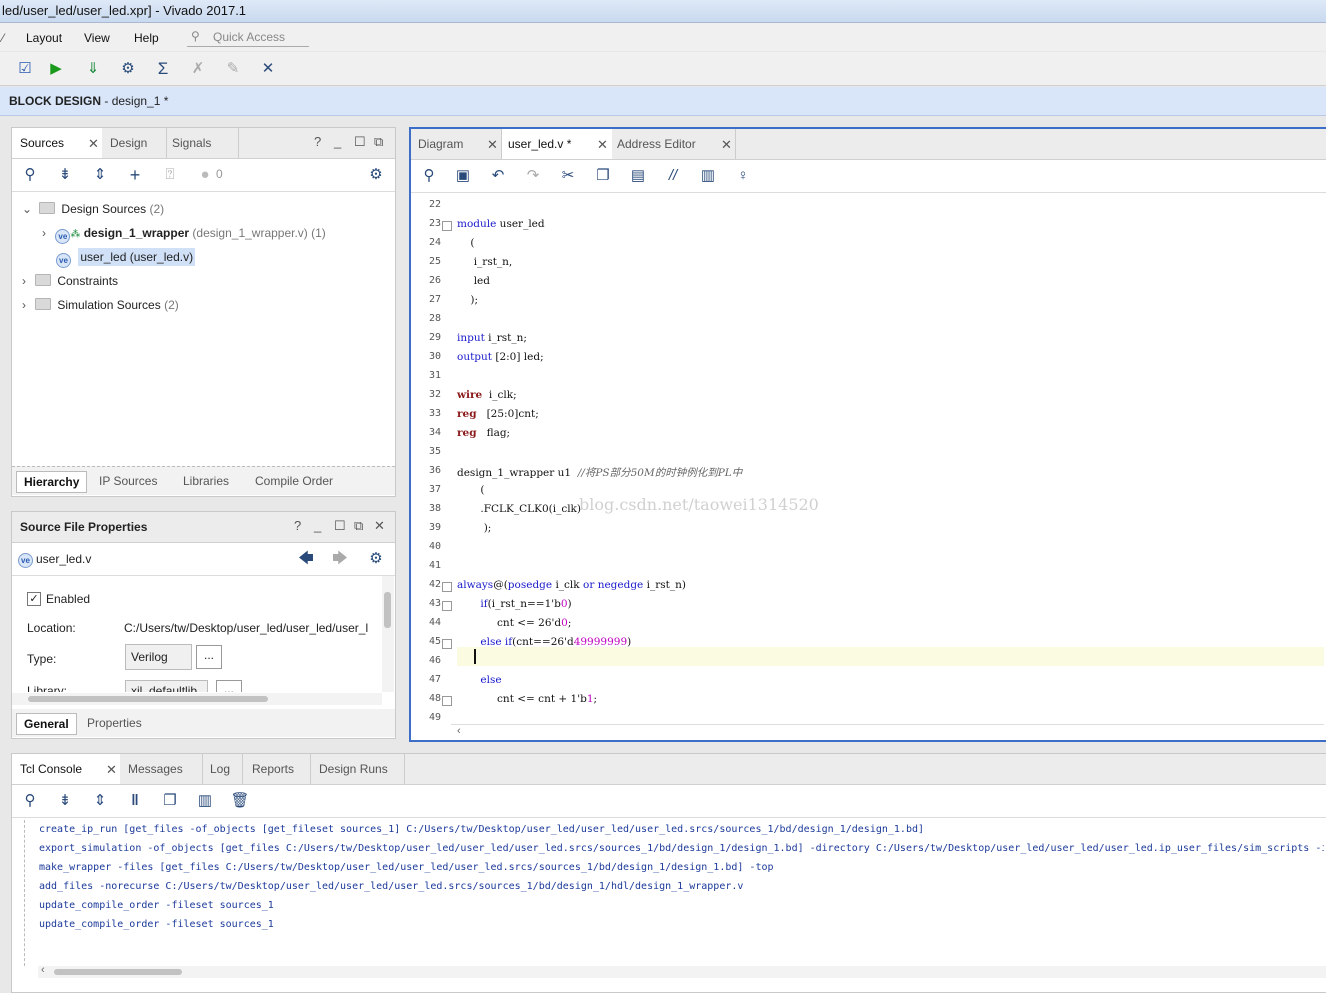 Image resolution: width=1326 pixels, height=993 pixels. I want to click on pencil-icon: ✎, so click(233, 69).